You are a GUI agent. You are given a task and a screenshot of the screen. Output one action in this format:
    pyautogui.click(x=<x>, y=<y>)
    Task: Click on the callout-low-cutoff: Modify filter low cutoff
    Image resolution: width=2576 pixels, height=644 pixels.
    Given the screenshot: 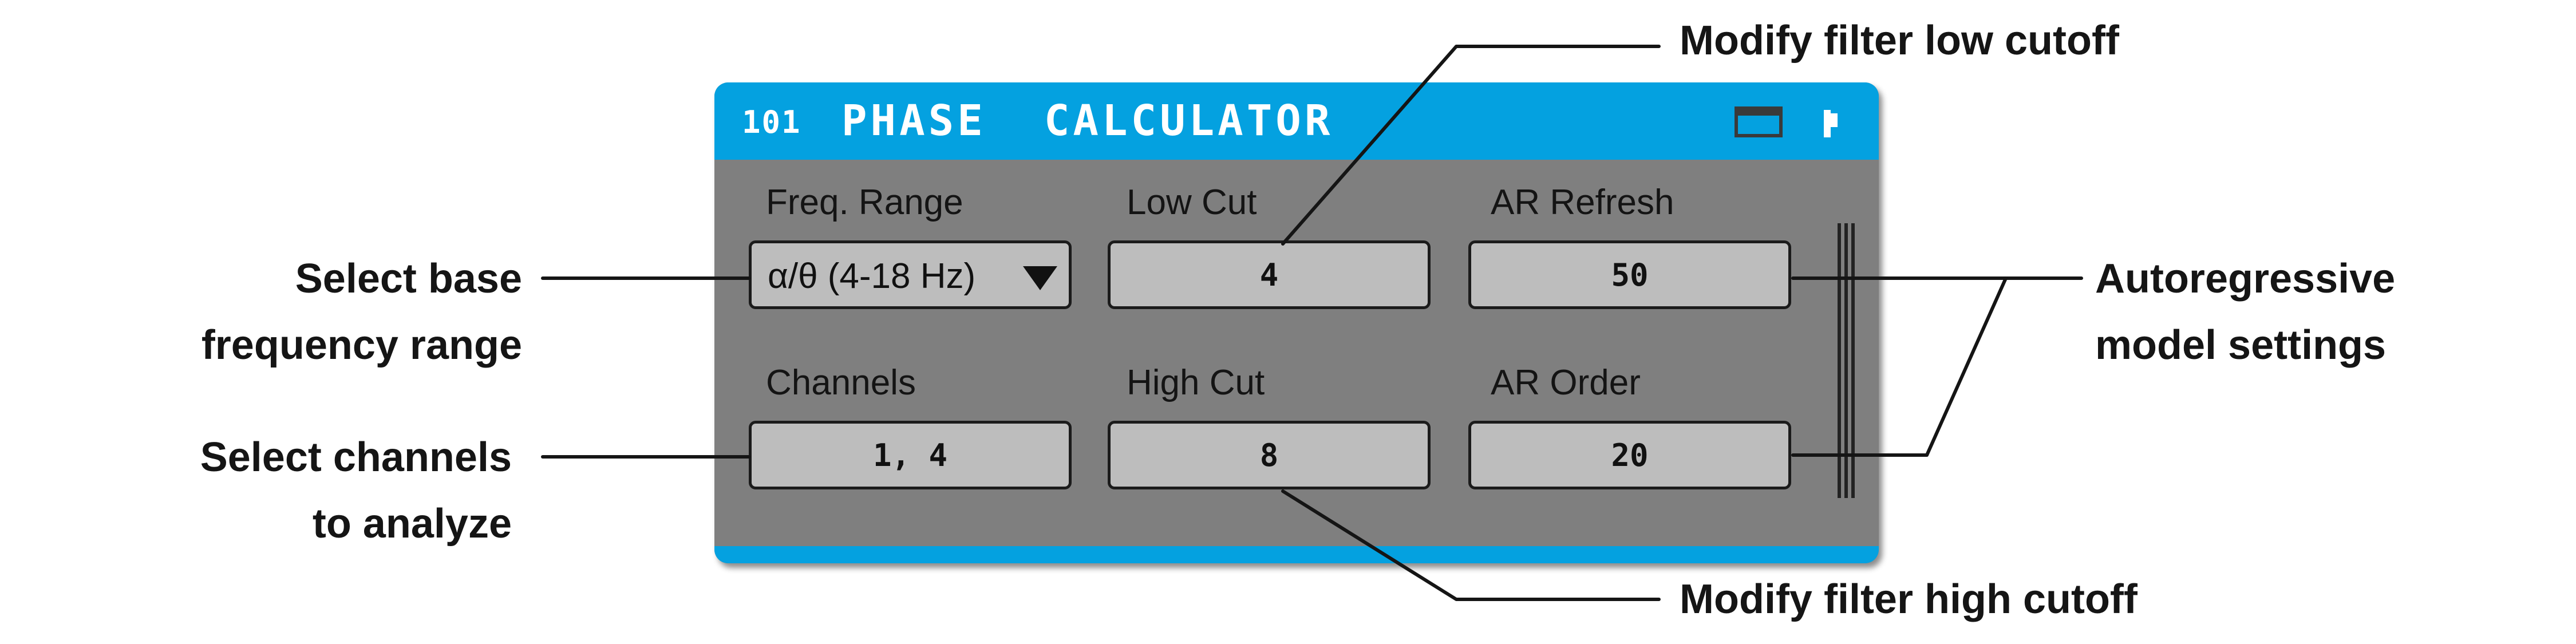 What is the action you would take?
    pyautogui.click(x=1899, y=41)
    